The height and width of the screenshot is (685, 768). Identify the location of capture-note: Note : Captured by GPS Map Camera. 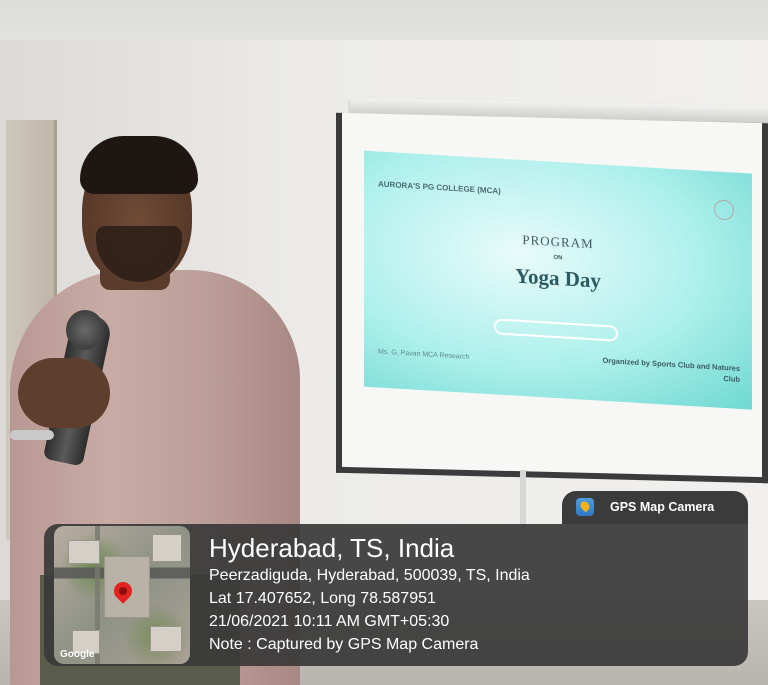
(344, 644).